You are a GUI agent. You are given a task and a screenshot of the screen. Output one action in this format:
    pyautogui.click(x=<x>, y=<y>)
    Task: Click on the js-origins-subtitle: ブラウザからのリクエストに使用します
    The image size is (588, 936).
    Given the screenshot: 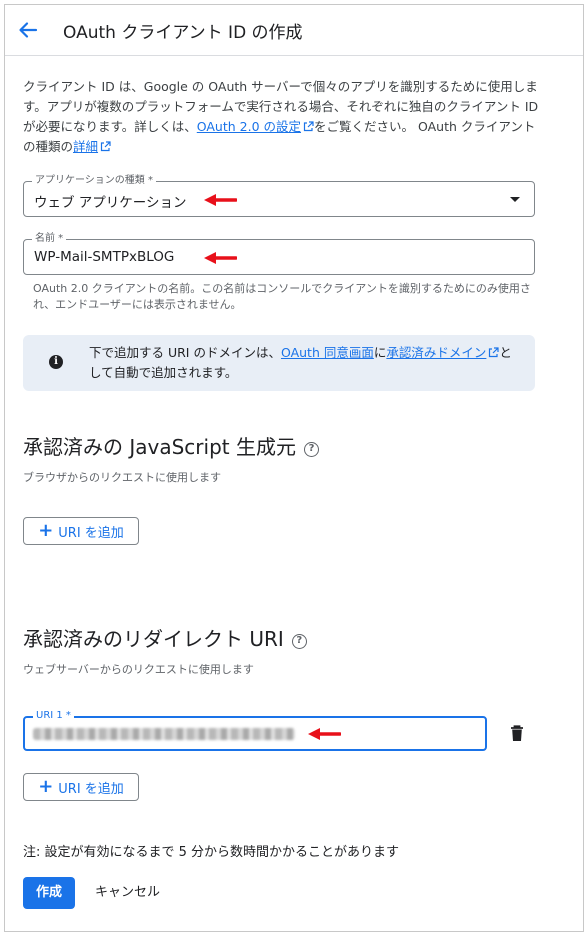 What is the action you would take?
    pyautogui.click(x=122, y=477)
    